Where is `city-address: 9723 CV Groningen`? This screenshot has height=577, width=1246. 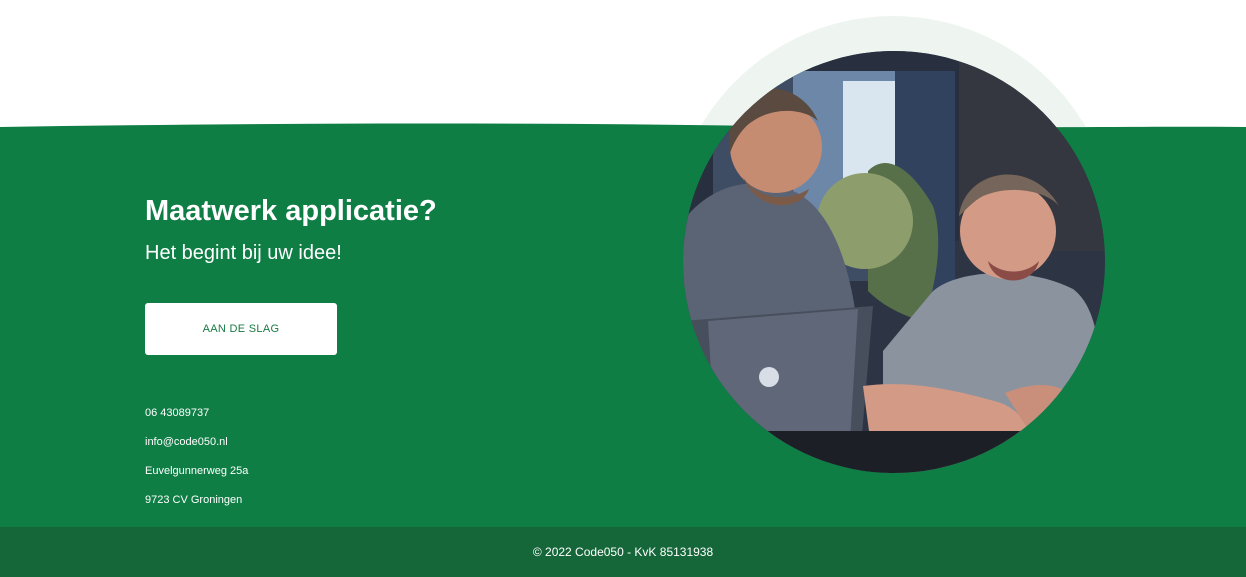 city-address: 9723 CV Groningen is located at coordinates (194, 500).